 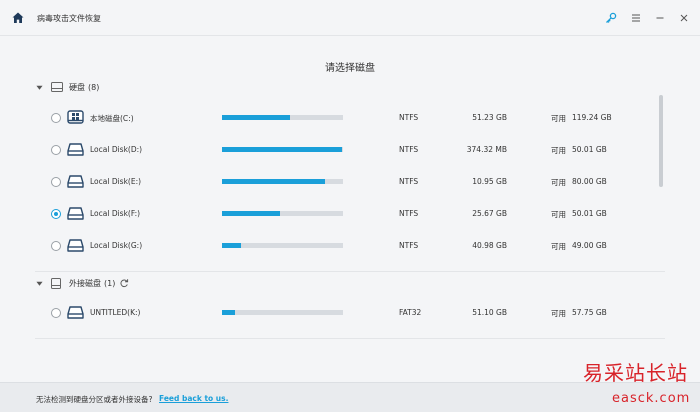 I want to click on used-size: 51.10 GB, so click(x=489, y=312).